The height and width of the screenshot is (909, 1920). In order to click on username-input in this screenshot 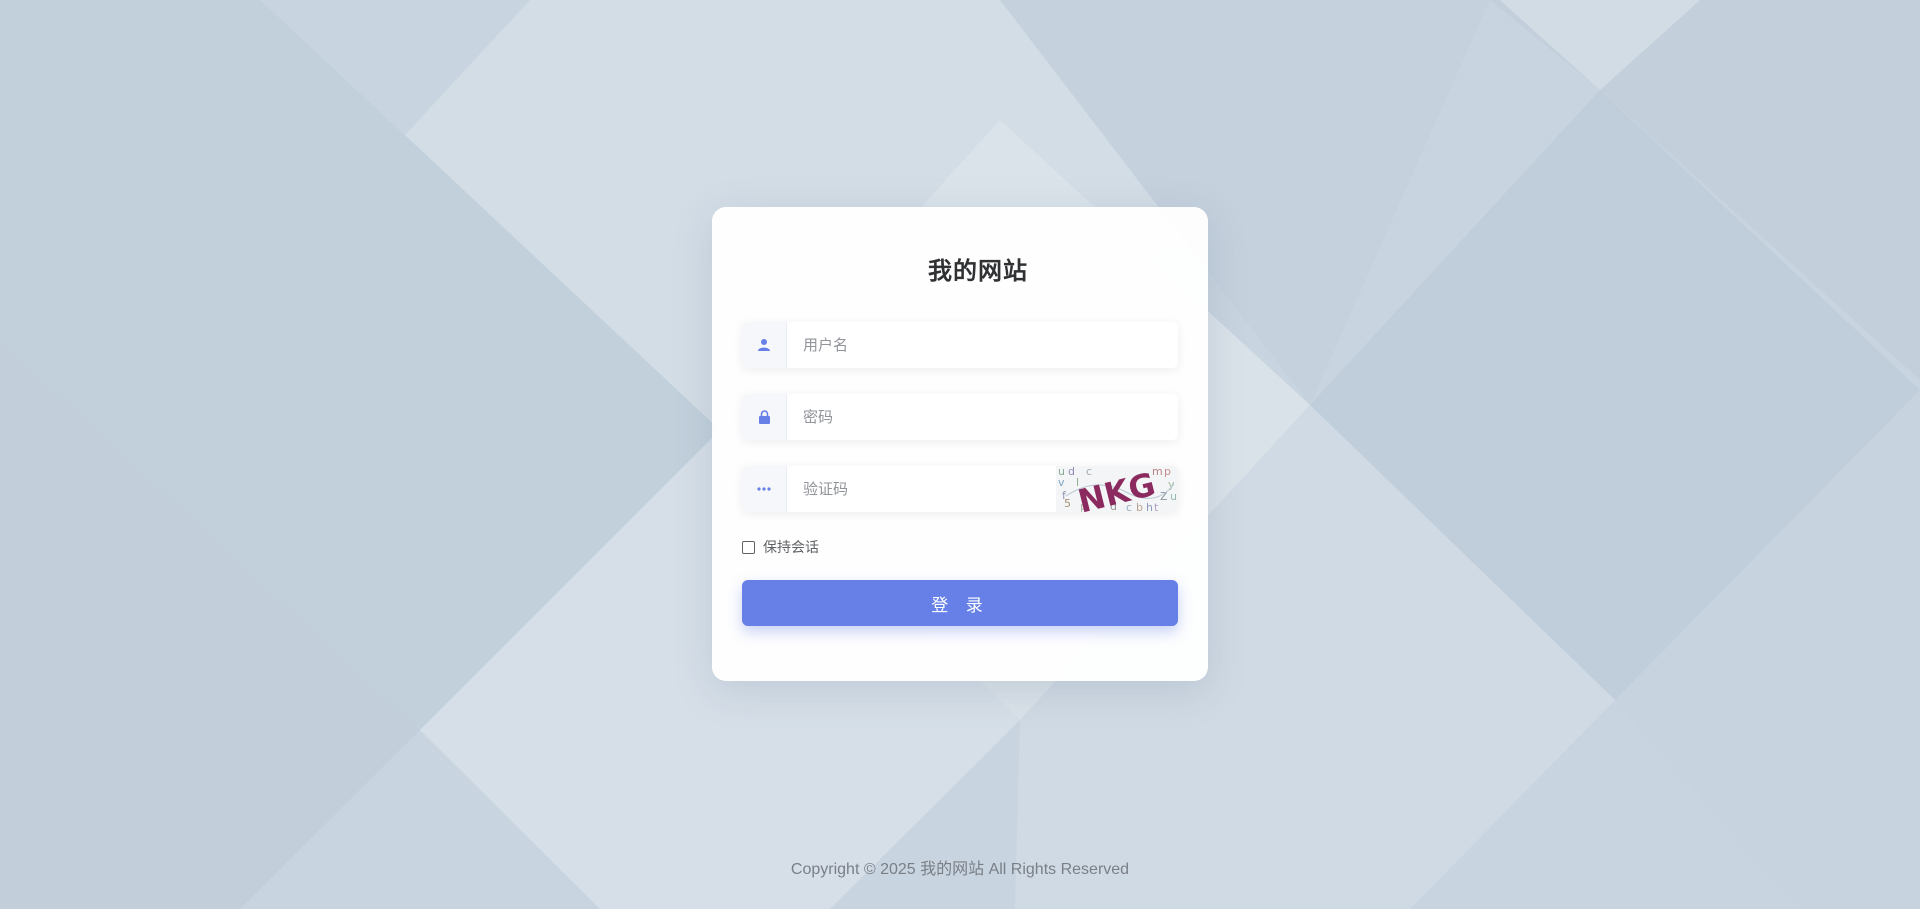, I will do `click(982, 345)`.